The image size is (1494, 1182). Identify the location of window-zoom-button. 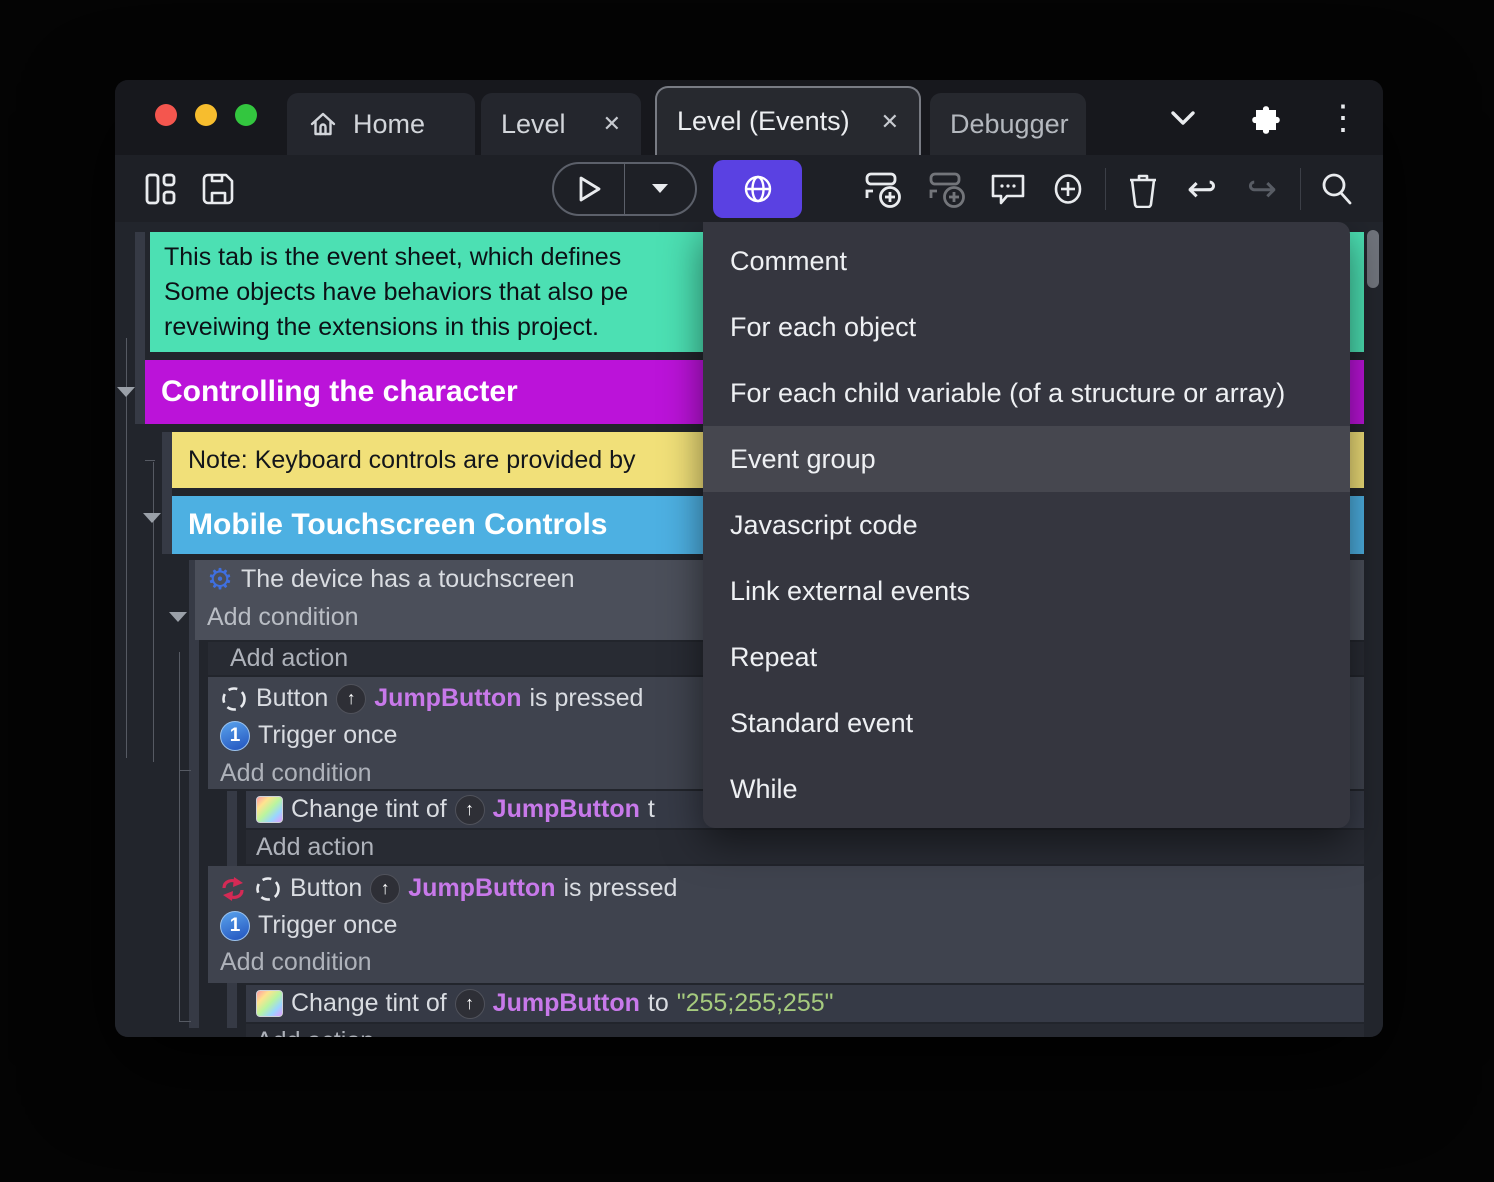
(246, 115).